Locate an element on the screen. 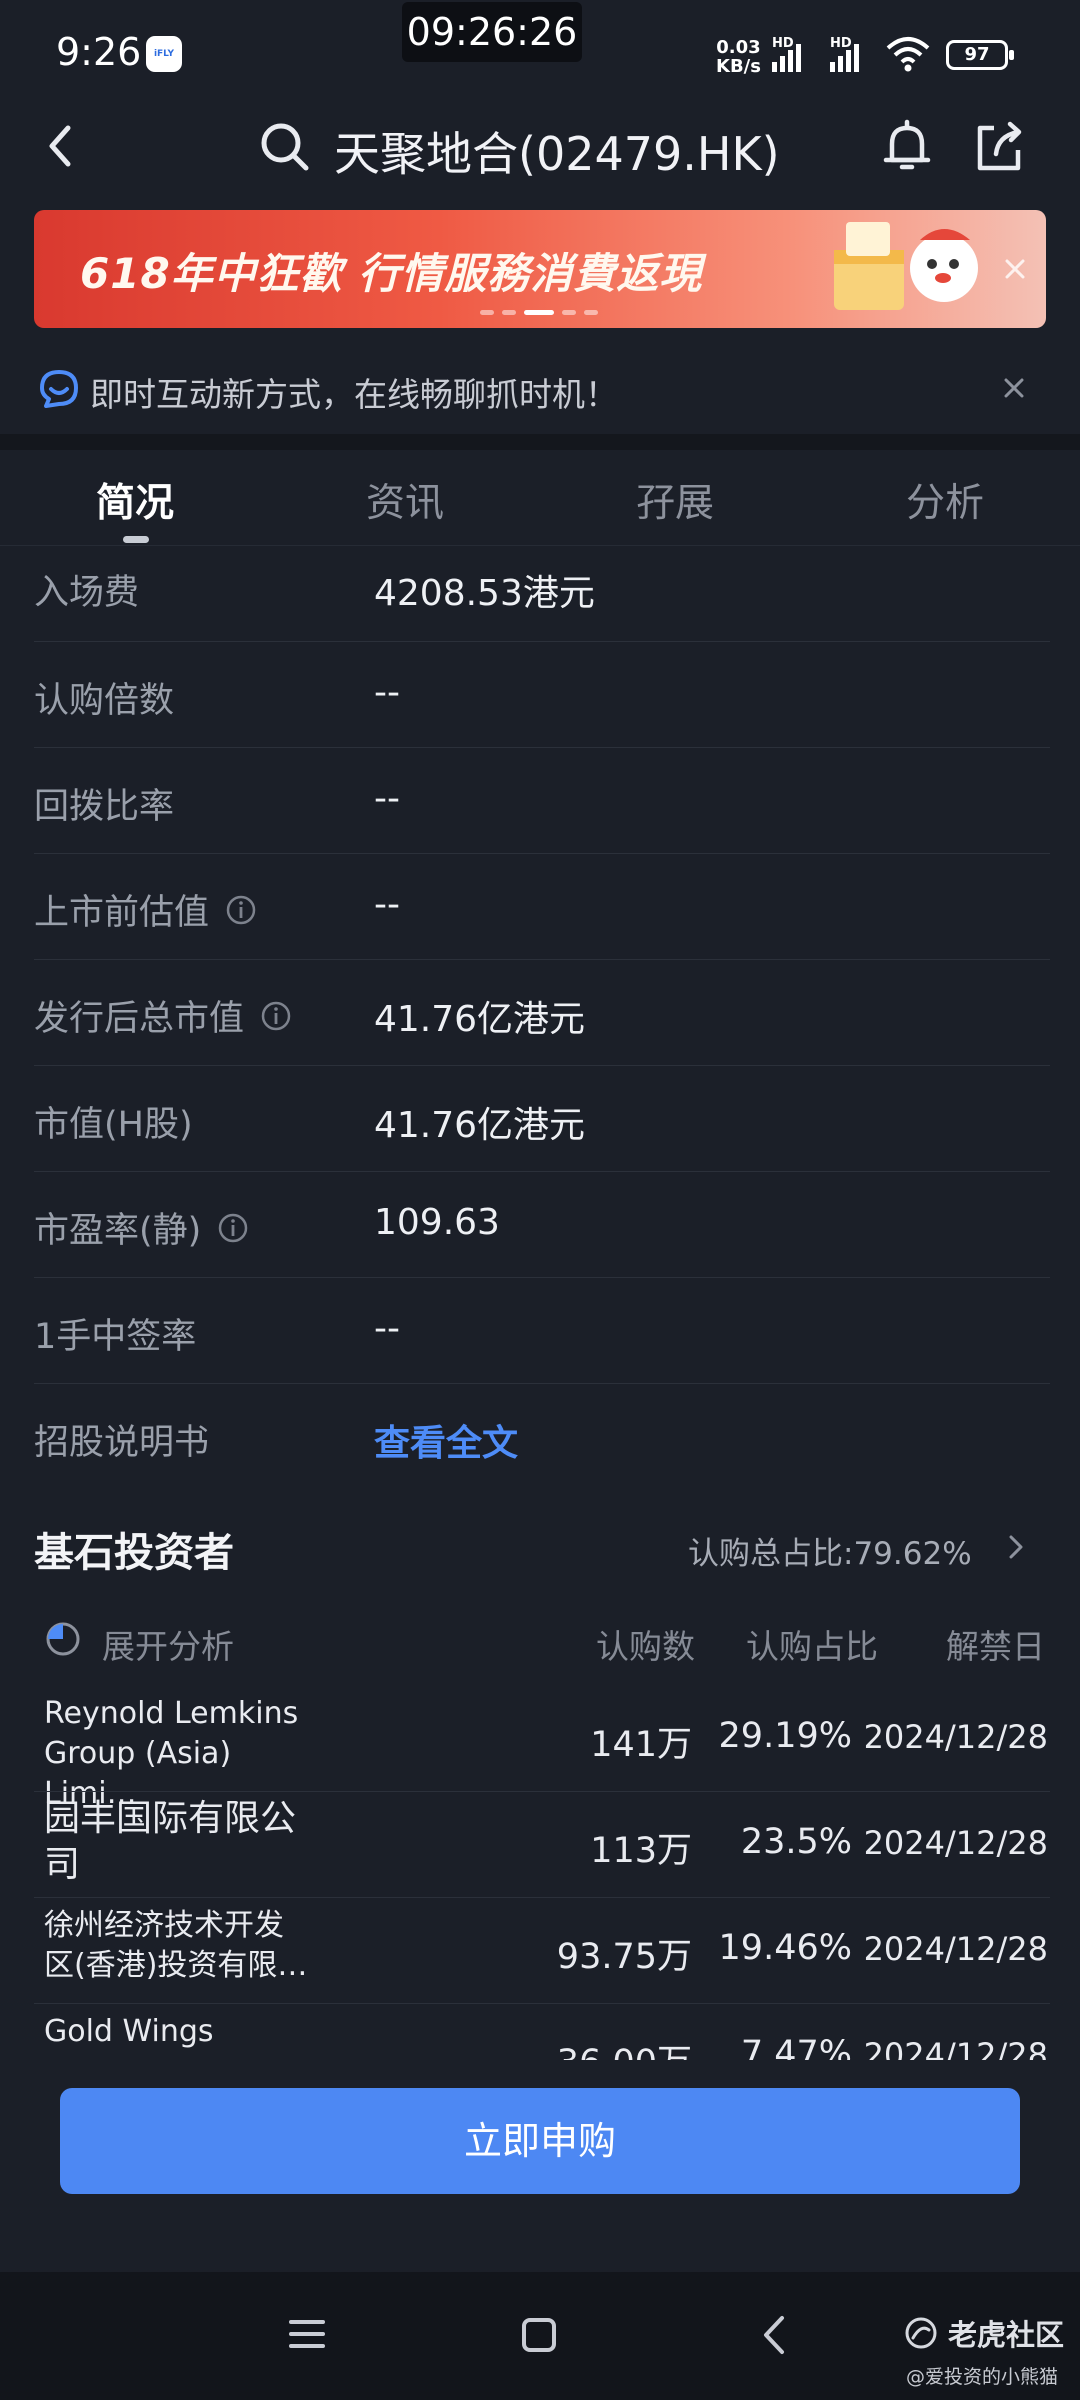  tab-margin: 孖展 is located at coordinates (675, 500).